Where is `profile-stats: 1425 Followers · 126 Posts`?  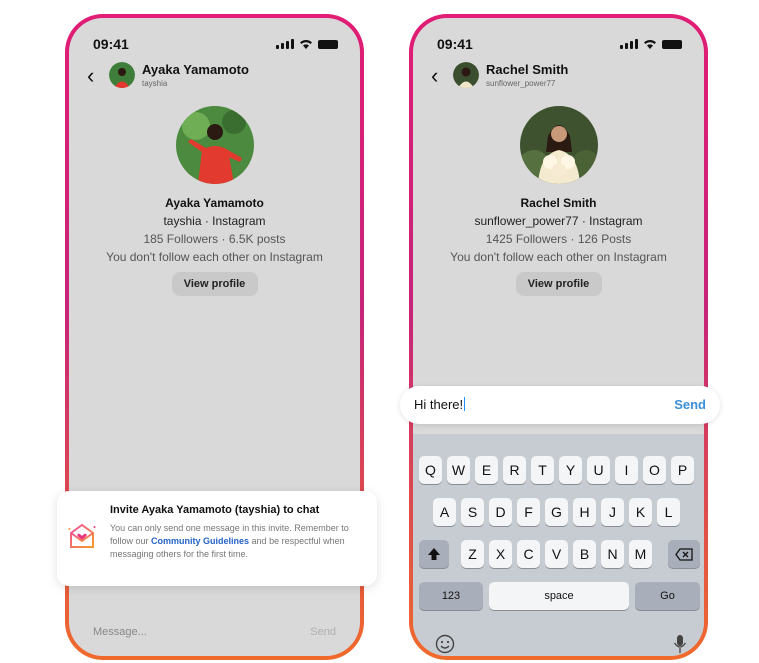 profile-stats: 1425 Followers · 126 Posts is located at coordinates (558, 239).